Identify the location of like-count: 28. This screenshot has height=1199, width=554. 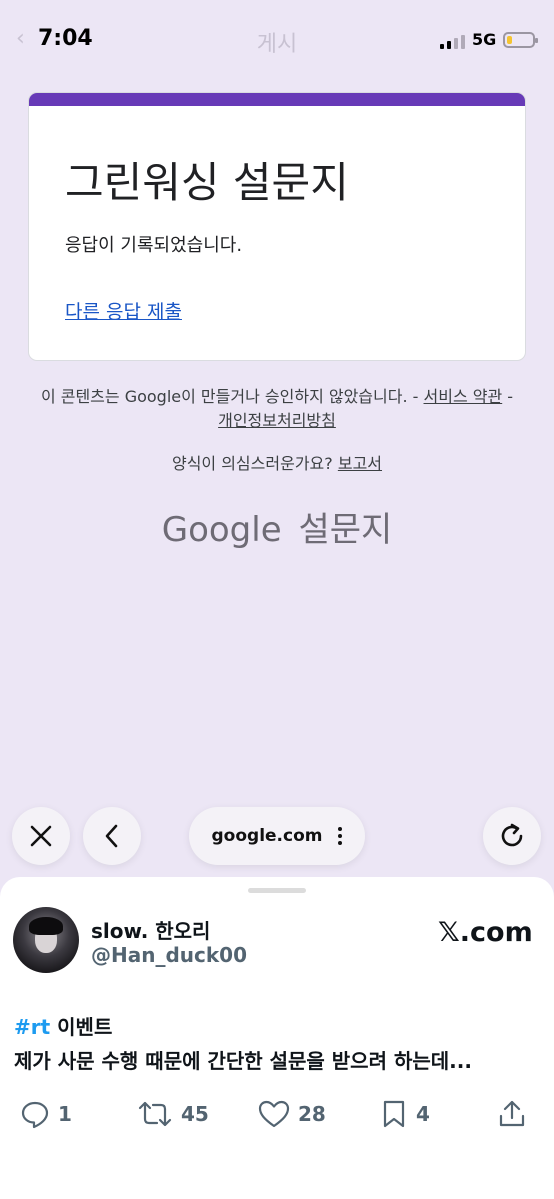
(312, 1114).